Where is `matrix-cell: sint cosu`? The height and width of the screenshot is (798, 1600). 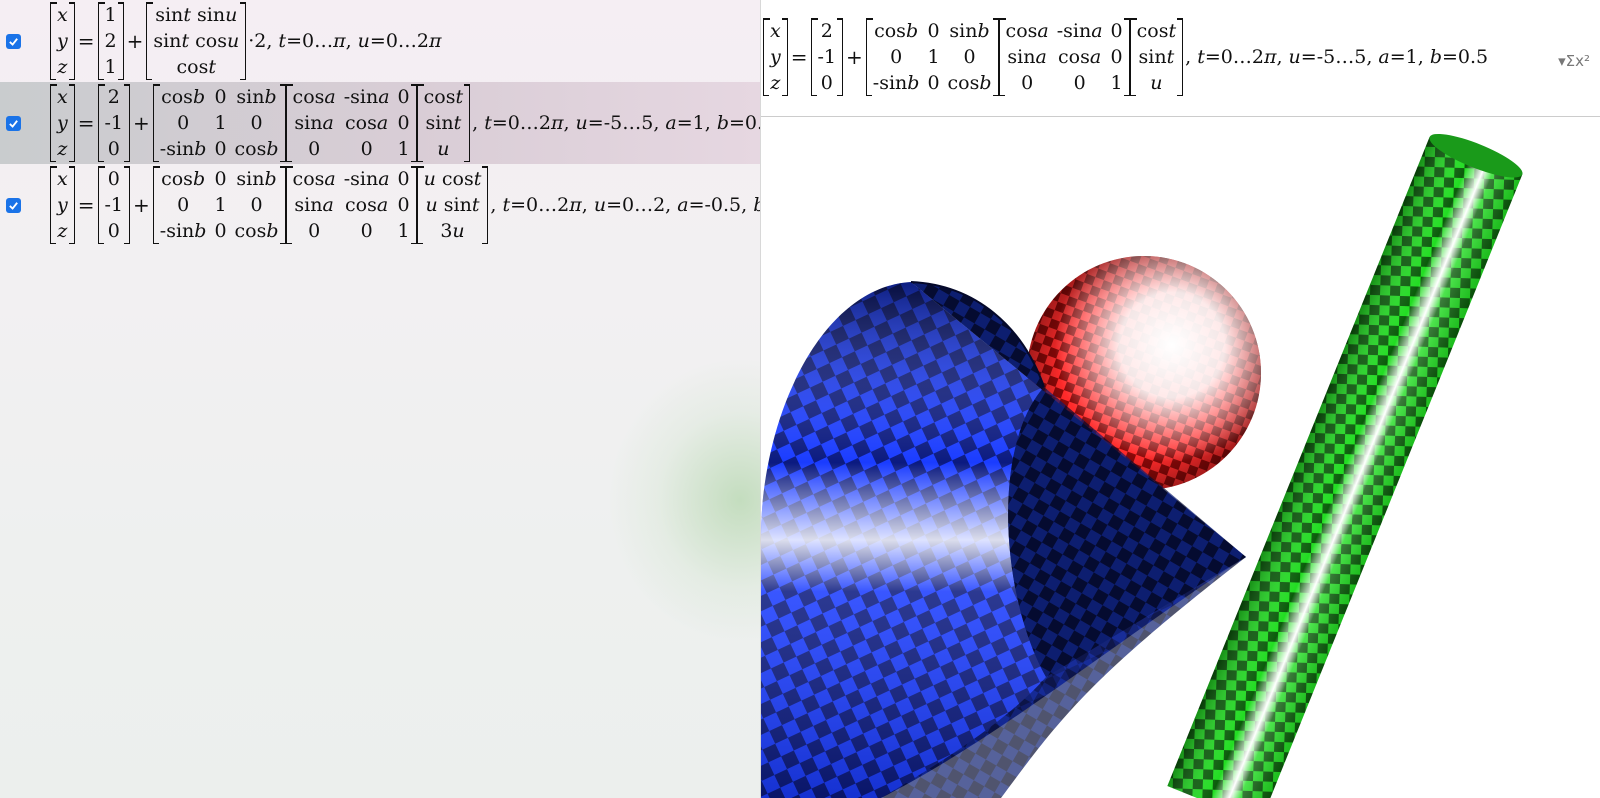
matrix-cell: sint cosu is located at coordinates (196, 41).